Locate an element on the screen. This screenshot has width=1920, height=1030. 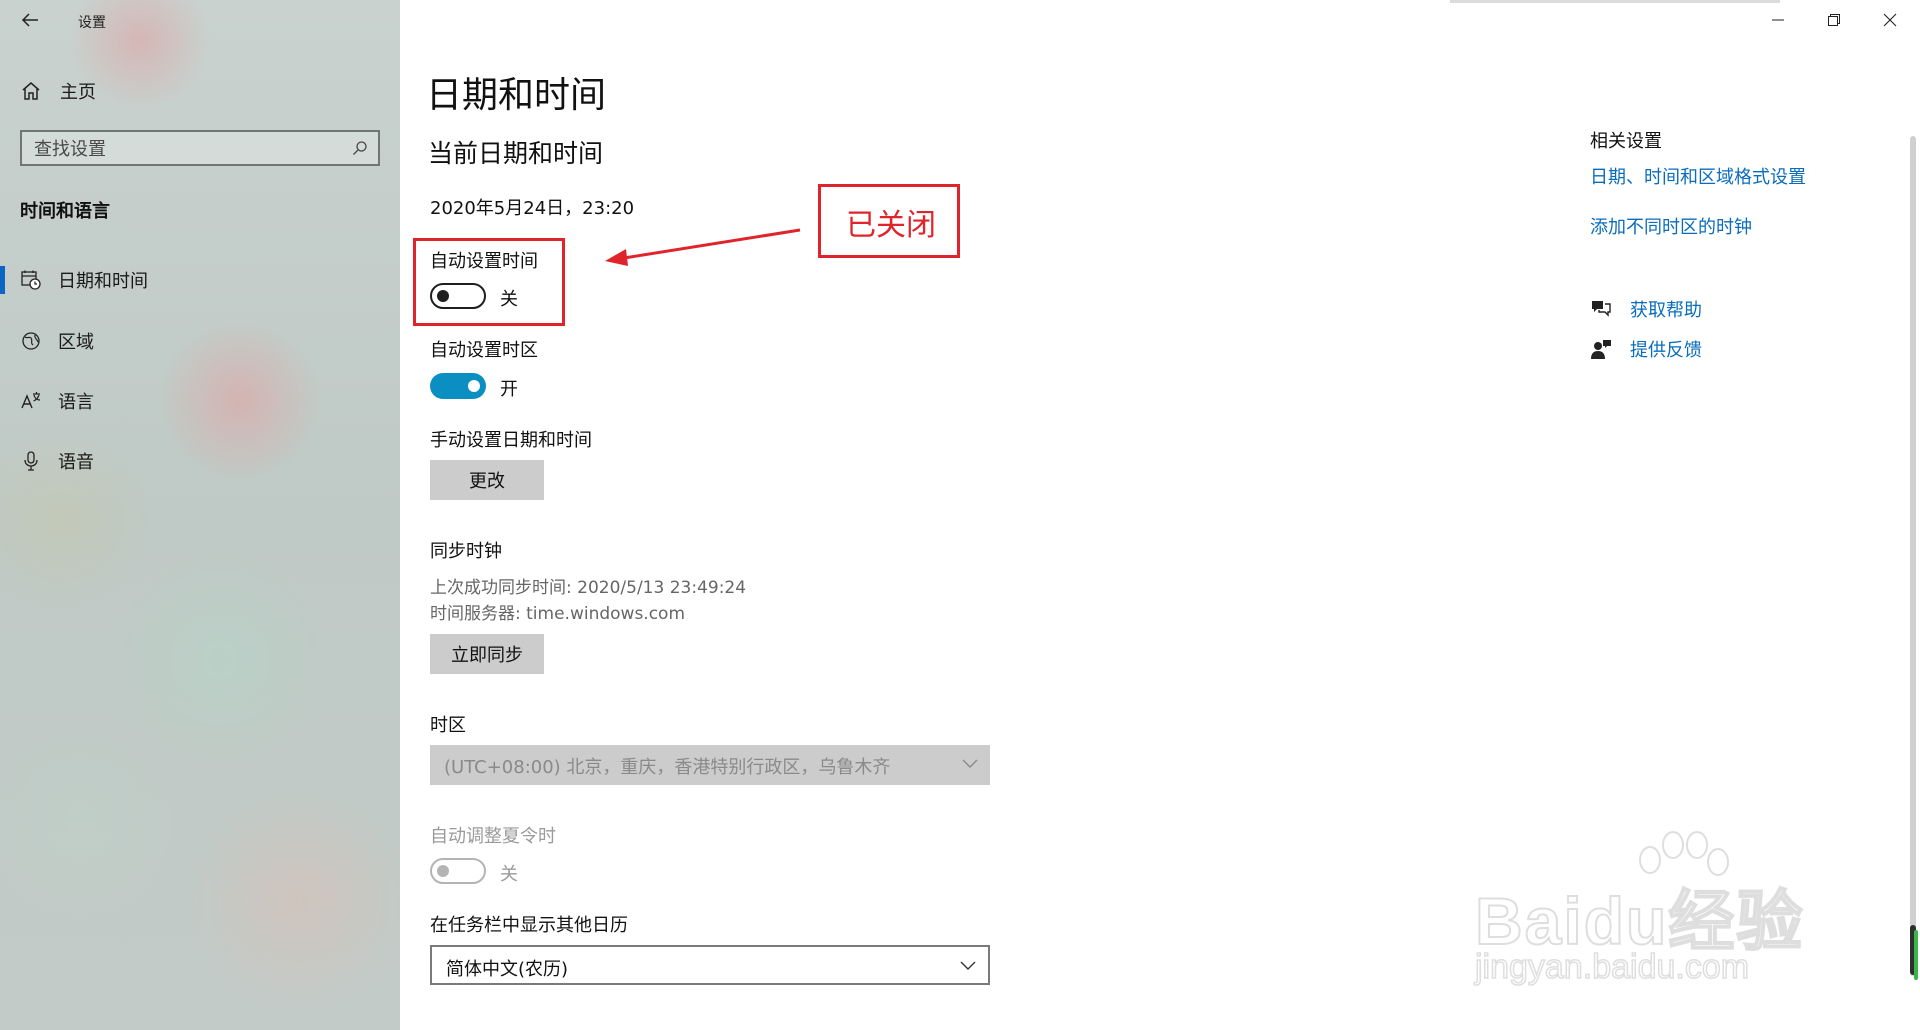
search-input is located at coordinates (184, 149).